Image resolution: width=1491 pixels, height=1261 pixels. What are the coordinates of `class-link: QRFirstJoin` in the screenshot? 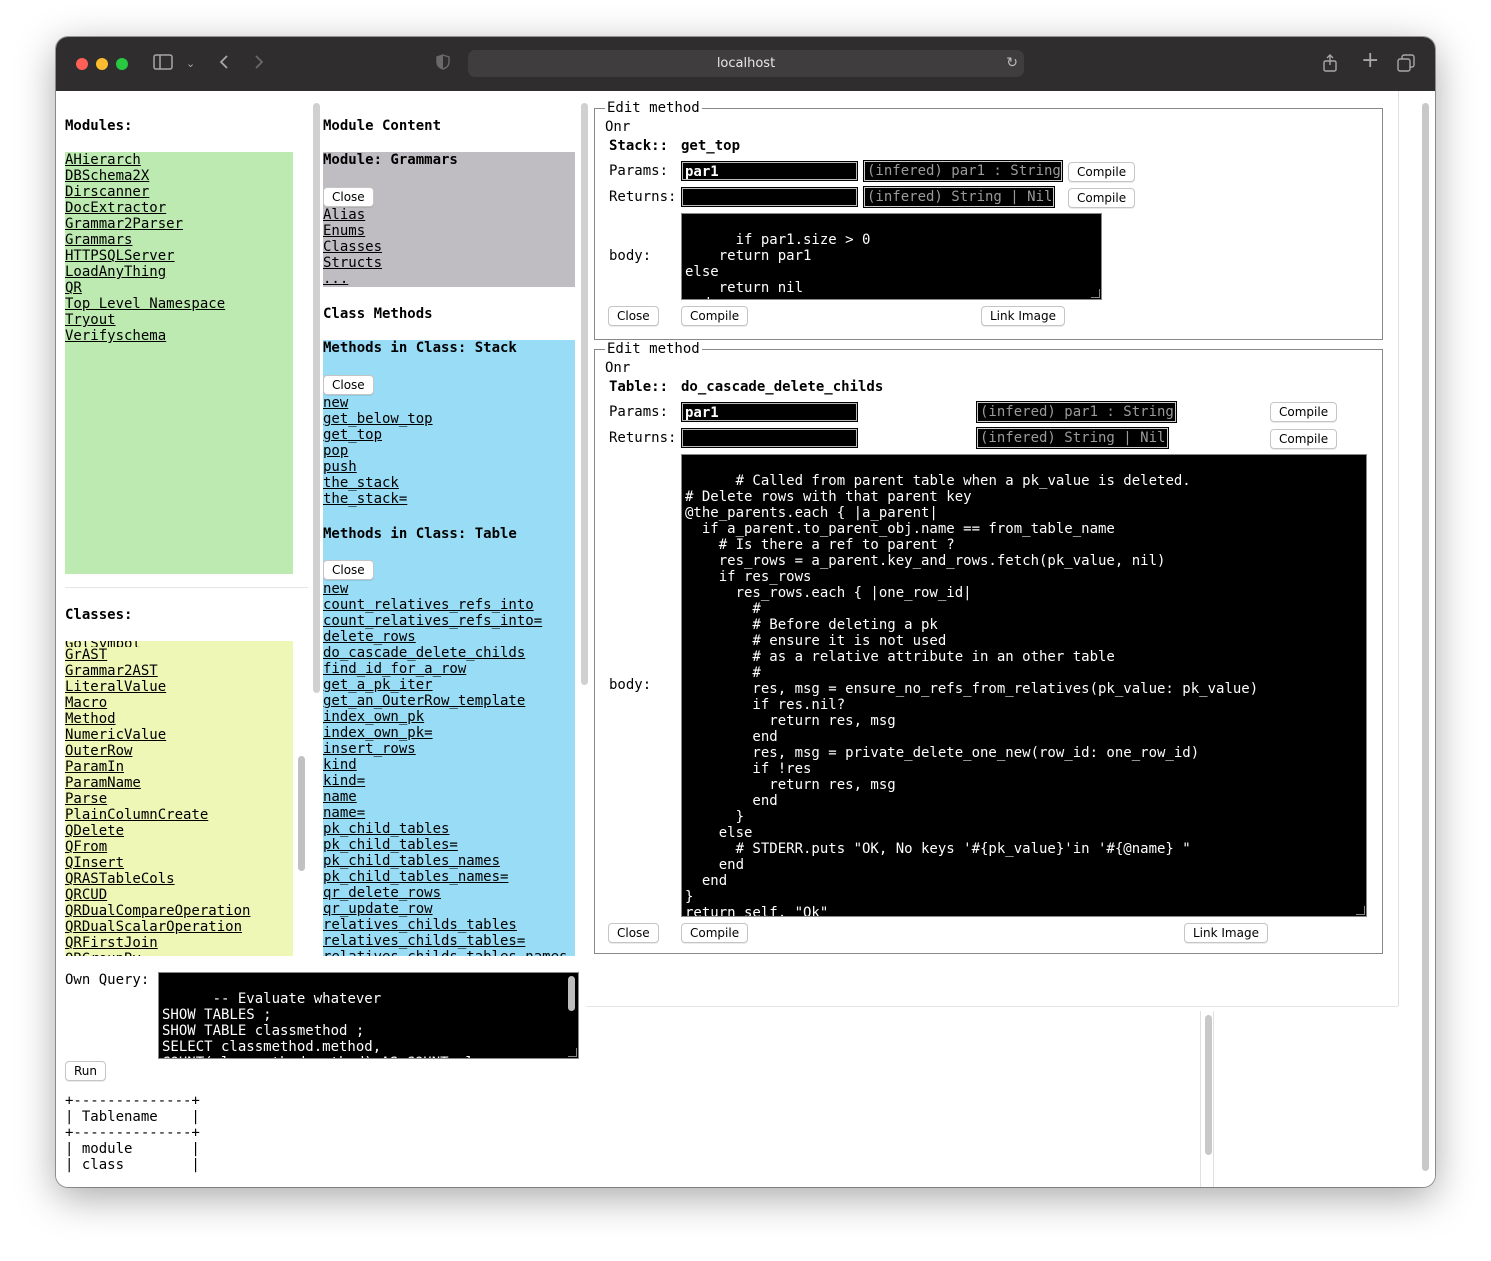 It's located at (179, 943).